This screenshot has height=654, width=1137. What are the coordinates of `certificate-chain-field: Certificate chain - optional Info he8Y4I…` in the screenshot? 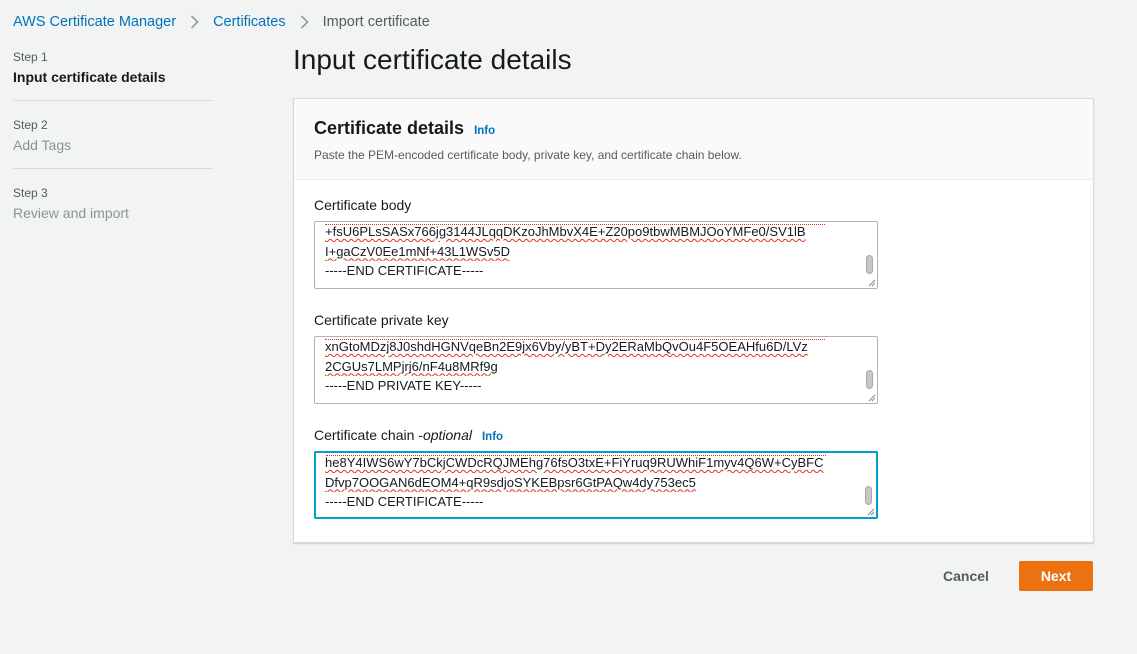 It's located at (596, 473).